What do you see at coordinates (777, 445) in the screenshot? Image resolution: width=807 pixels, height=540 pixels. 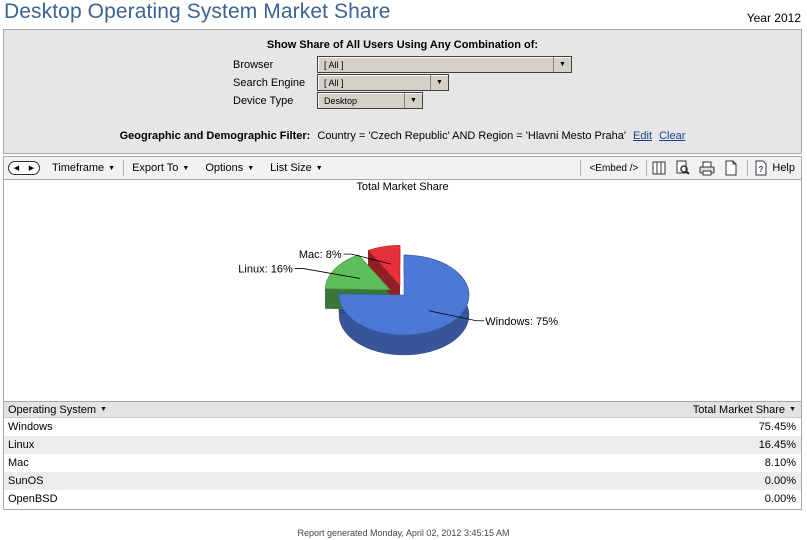 I see `share-cell: 16.45%` at bounding box center [777, 445].